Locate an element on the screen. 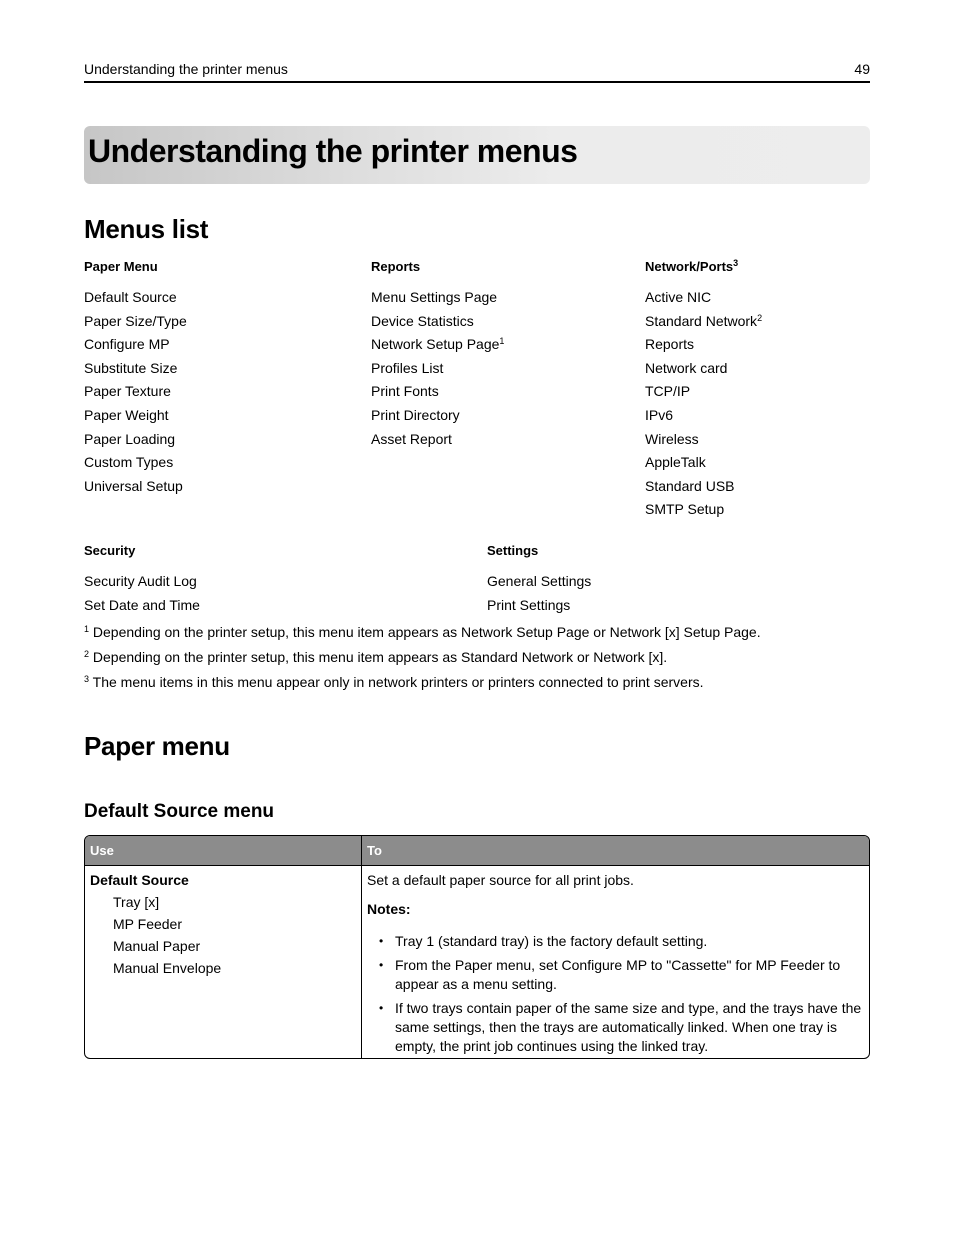  menu-item: Network Setup Page1 is located at coordinates (437, 348).